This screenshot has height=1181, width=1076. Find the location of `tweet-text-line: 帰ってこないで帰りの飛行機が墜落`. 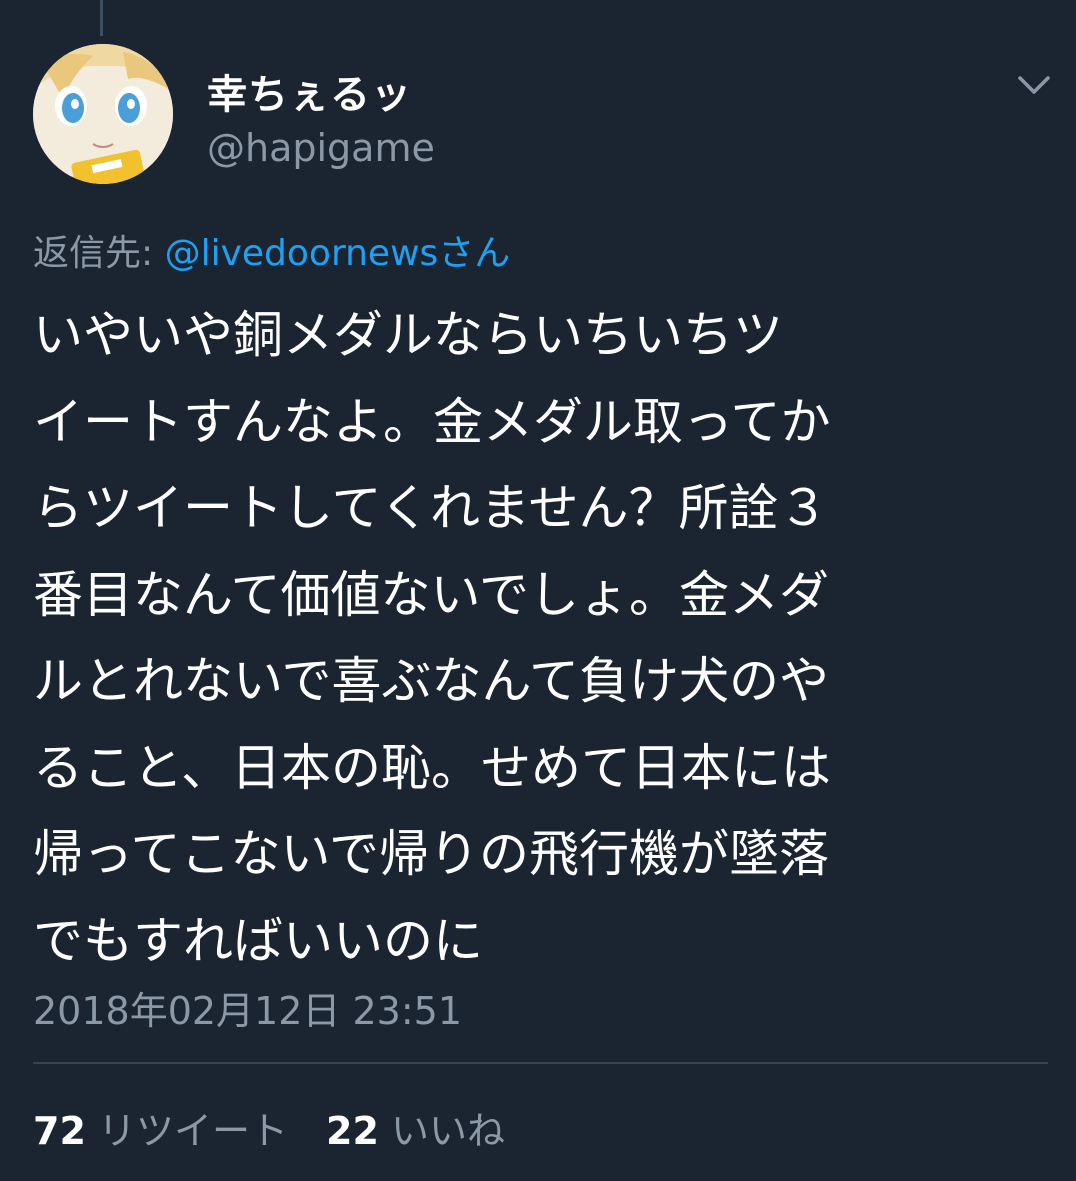

tweet-text-line: 帰ってこないで帰りの飛行機が墜落 is located at coordinates (431, 854).